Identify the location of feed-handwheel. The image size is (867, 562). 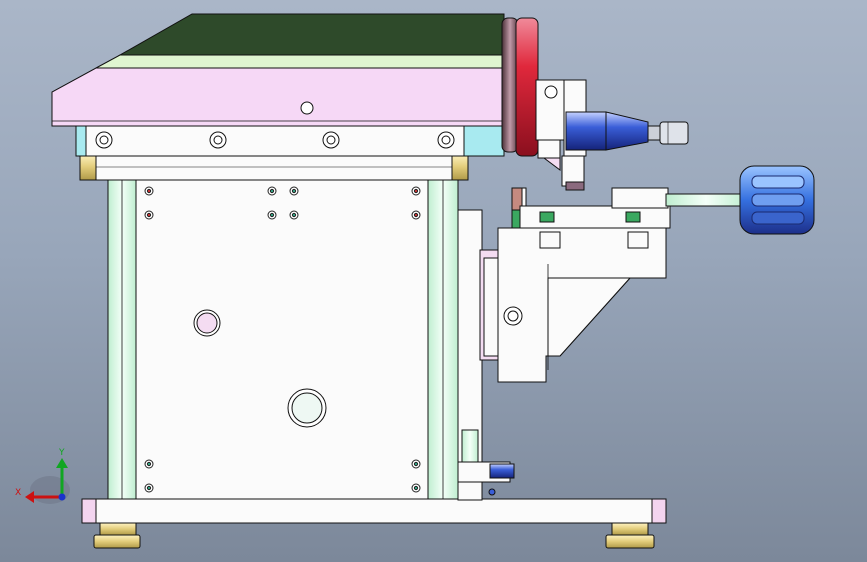
(544, 104).